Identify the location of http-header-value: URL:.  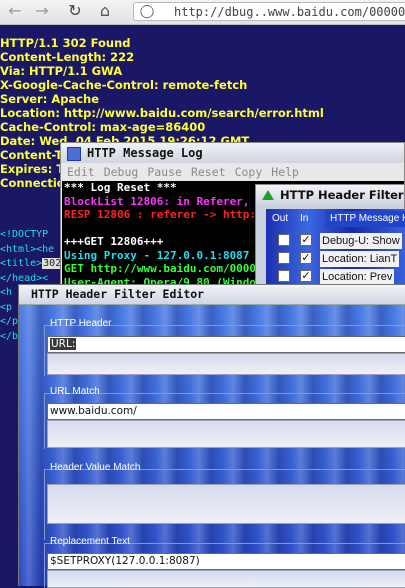
(63, 344).